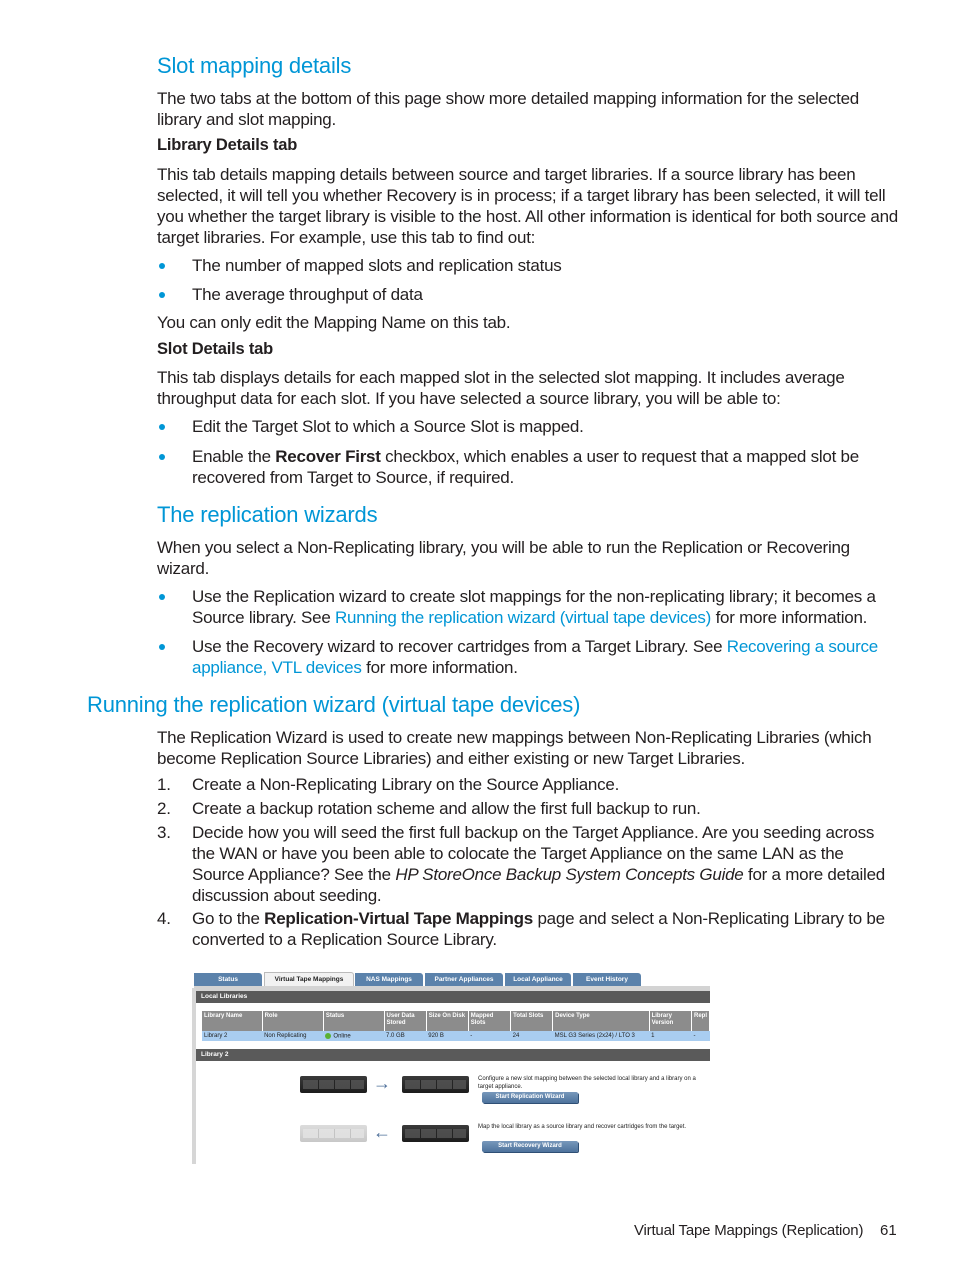  What do you see at coordinates (700, 1036) in the screenshot?
I see `cell-replication: -` at bounding box center [700, 1036].